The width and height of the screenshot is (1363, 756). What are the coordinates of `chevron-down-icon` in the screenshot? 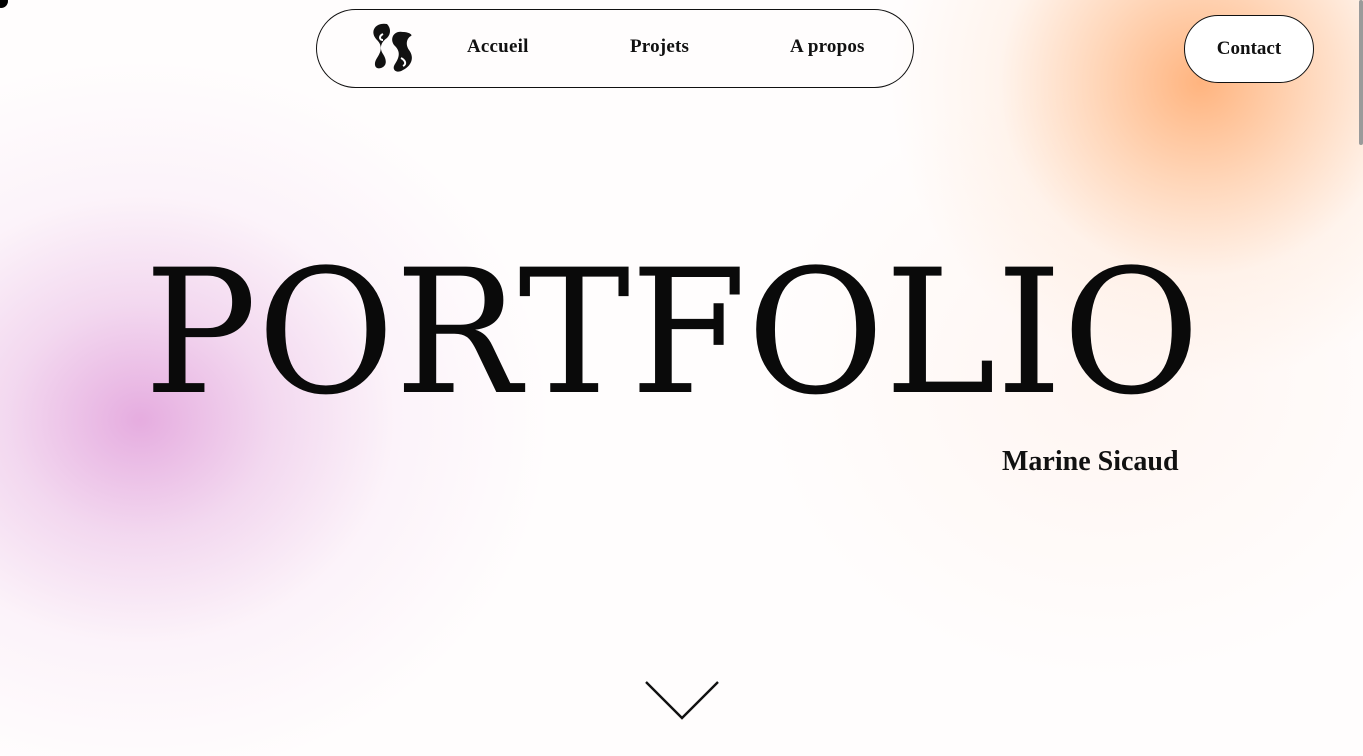 It's located at (682, 700).